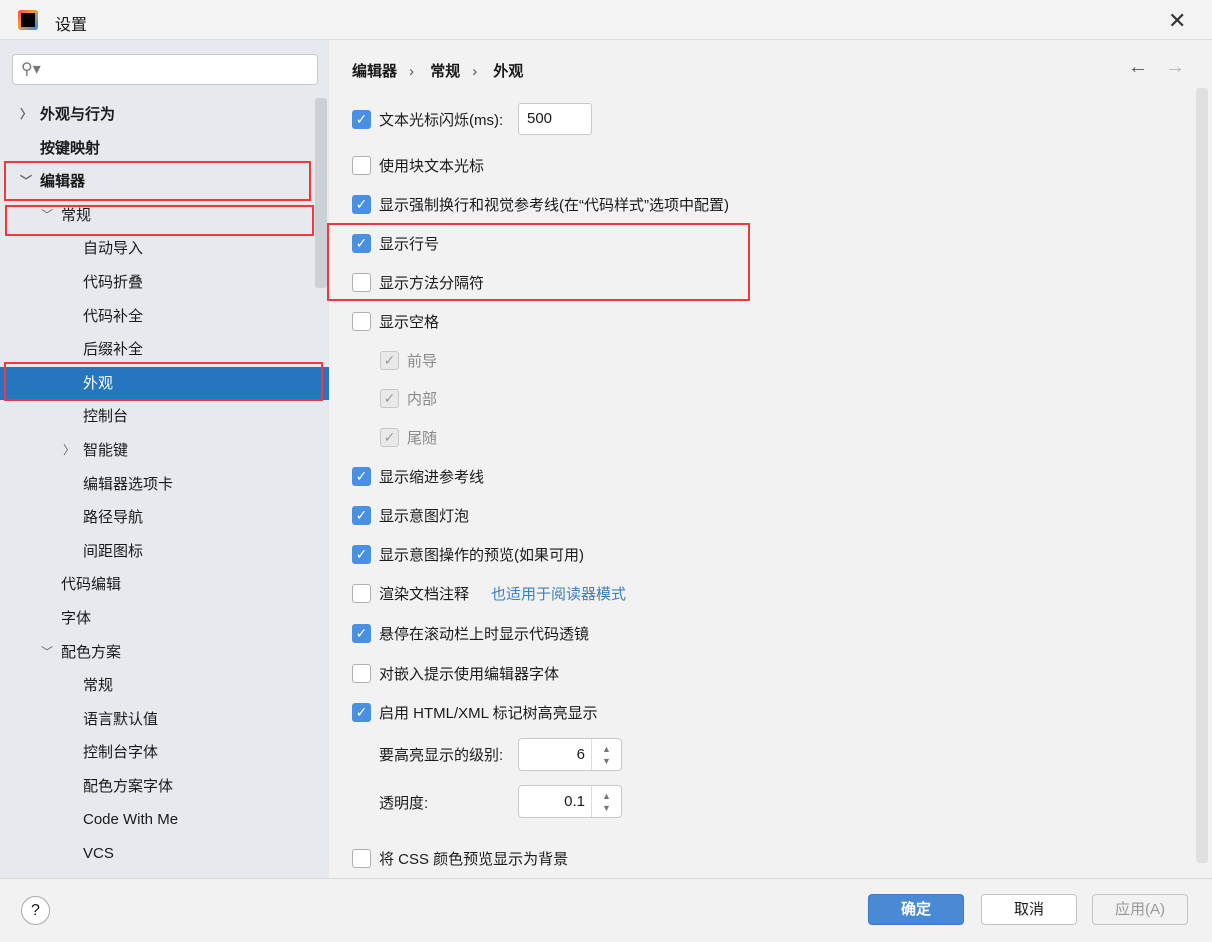  Describe the element at coordinates (164, 518) in the screenshot. I see `sidebar-item: 路径导航` at that location.